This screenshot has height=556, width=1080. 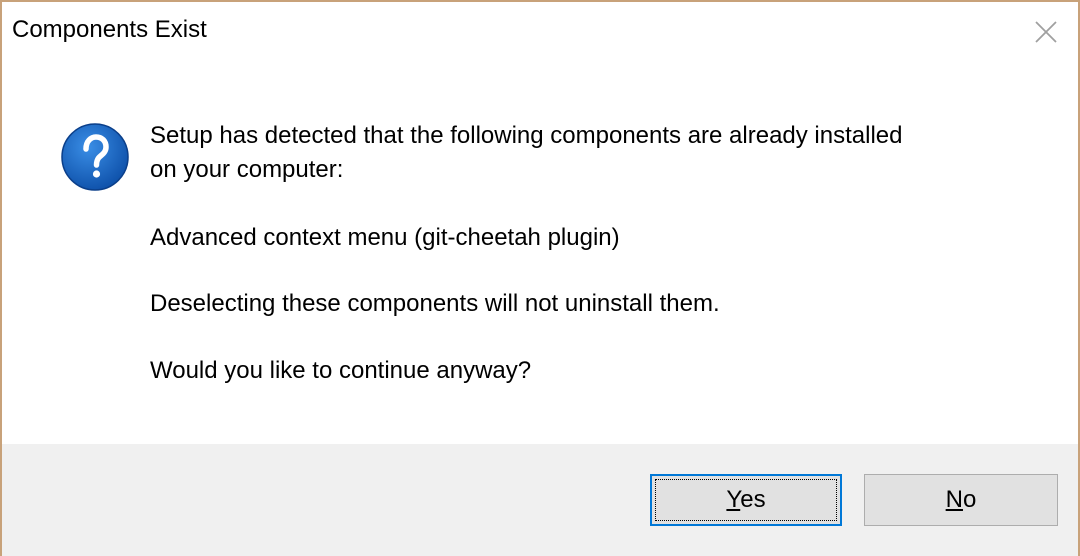 I want to click on close-icon, so click(x=1046, y=32).